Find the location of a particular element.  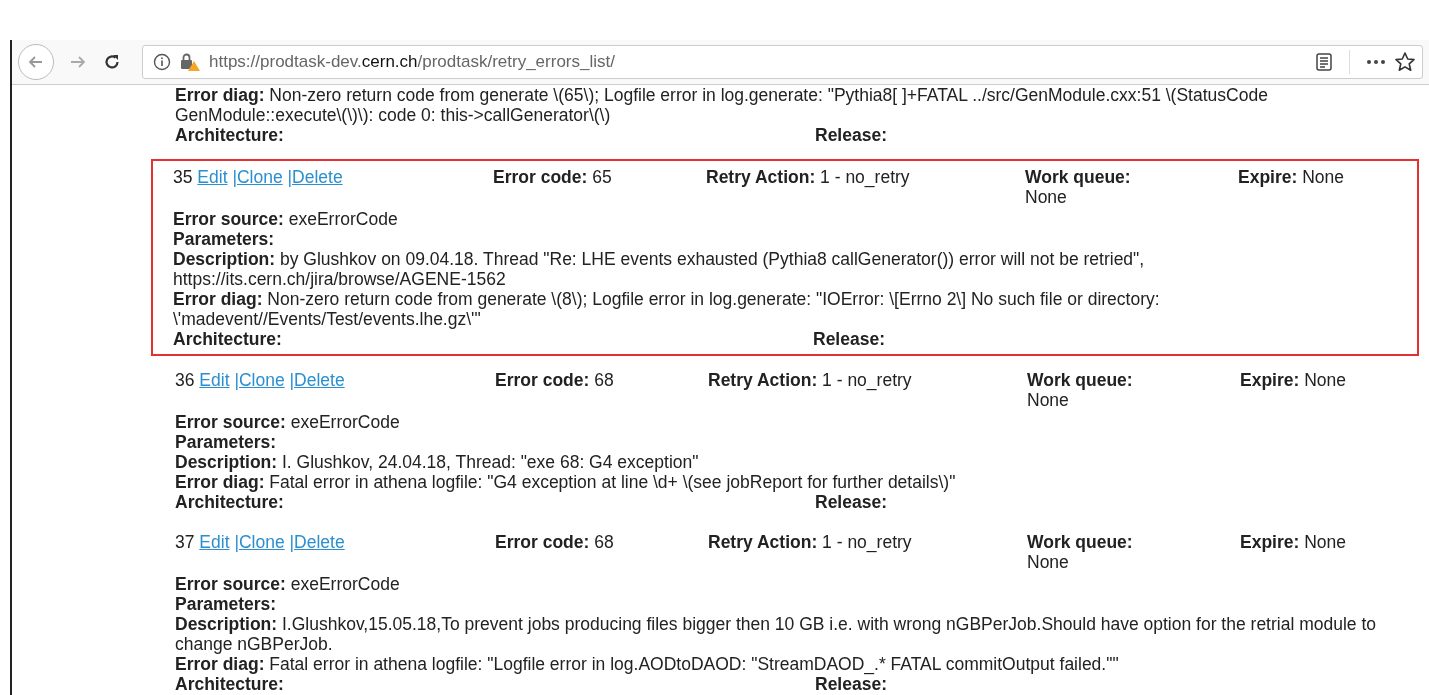

record-field: Error diag: Fatal error in athena logfile: "G4 exception at line \d+ \(see jobReport for further details\)" is located at coordinates (792, 482).